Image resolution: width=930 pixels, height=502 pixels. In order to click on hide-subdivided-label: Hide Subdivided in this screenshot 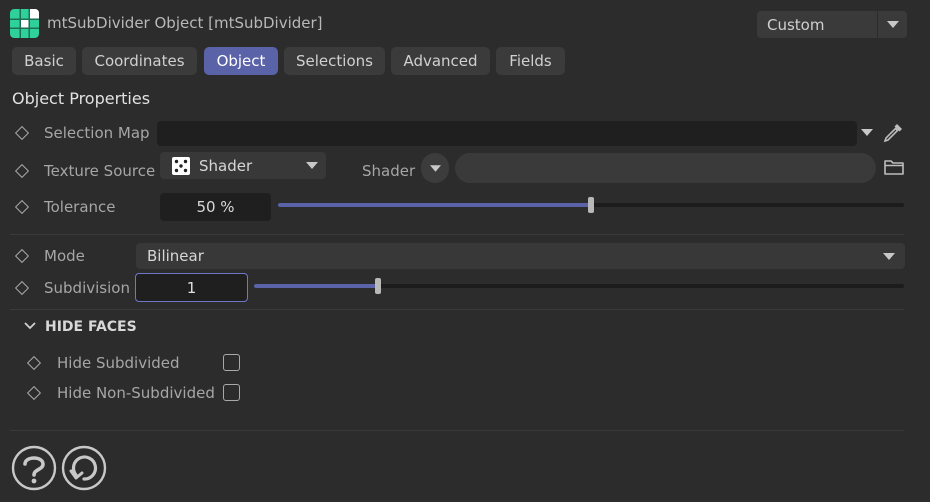, I will do `click(118, 363)`.